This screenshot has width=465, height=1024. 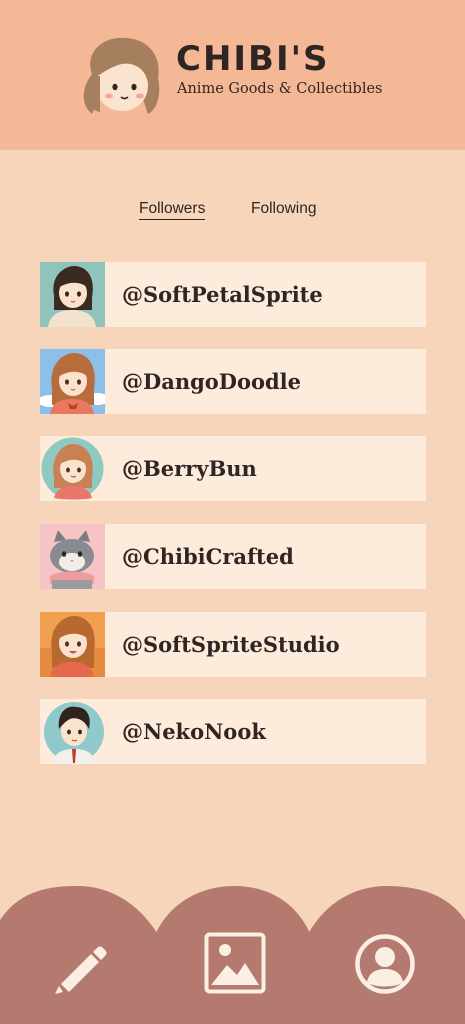 What do you see at coordinates (208, 556) in the screenshot?
I see `follower-handle: @ChibiCrafted` at bounding box center [208, 556].